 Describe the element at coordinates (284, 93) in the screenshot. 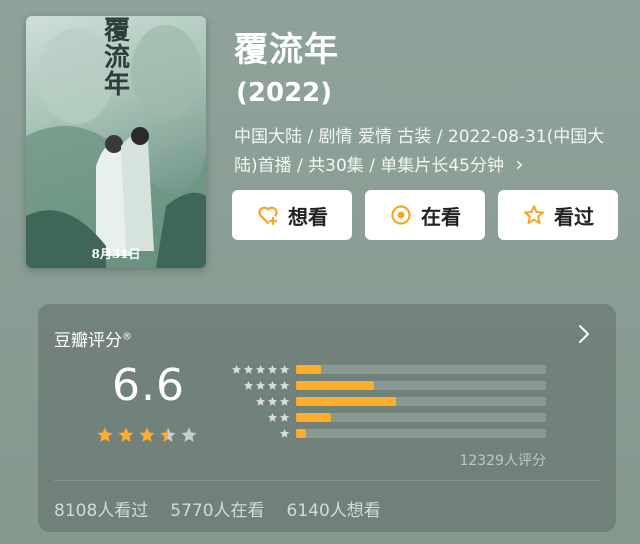

I see `movie-year: (2022)` at that location.